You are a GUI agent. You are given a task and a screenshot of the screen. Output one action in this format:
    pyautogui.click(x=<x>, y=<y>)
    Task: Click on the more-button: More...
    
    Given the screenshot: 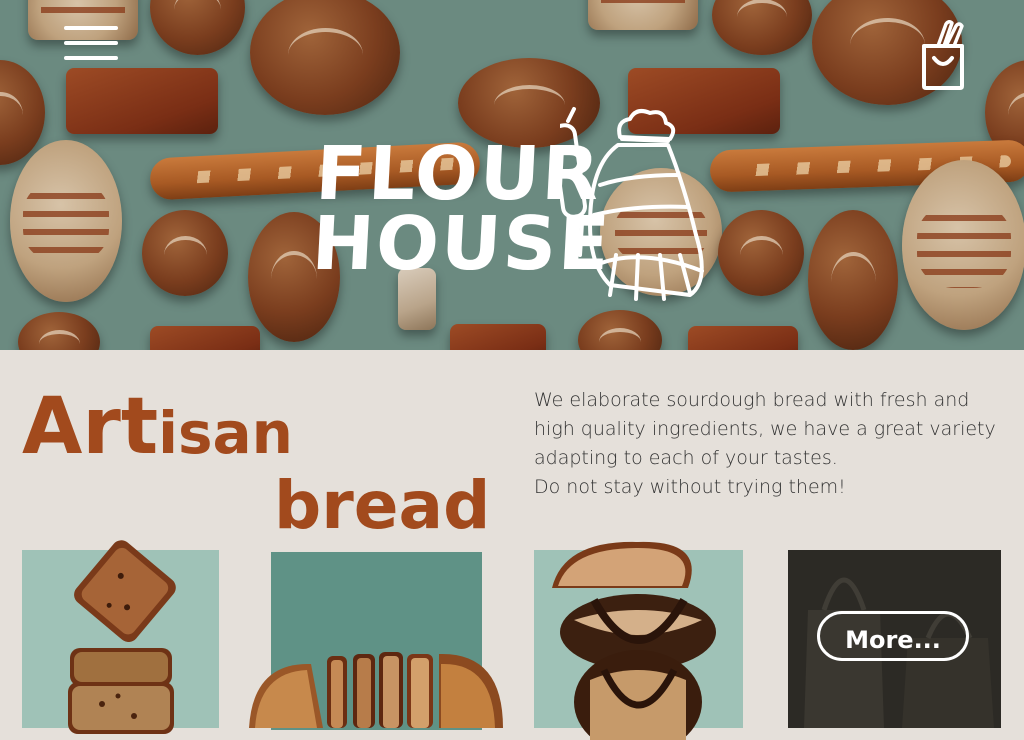 What is the action you would take?
    pyautogui.click(x=893, y=636)
    